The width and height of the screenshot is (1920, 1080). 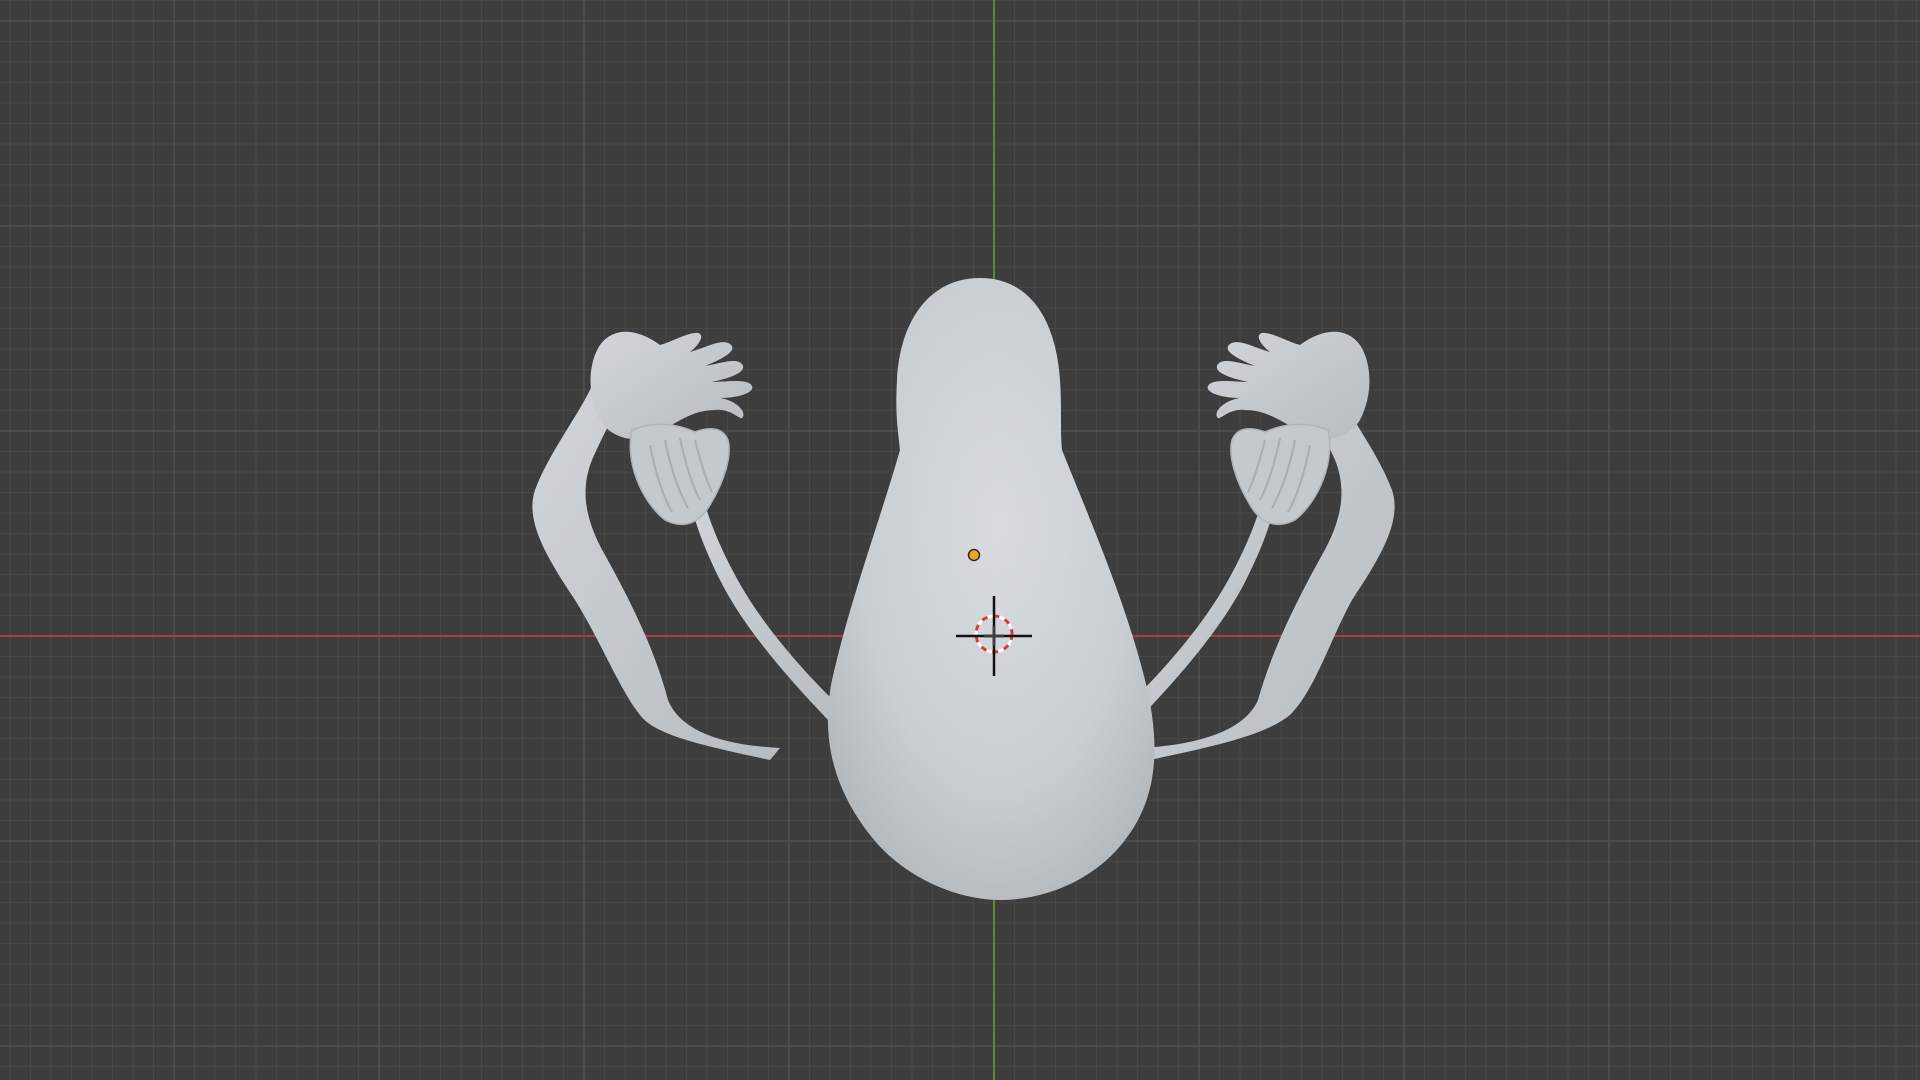 I want to click on origin-dot-icon, so click(x=974, y=555).